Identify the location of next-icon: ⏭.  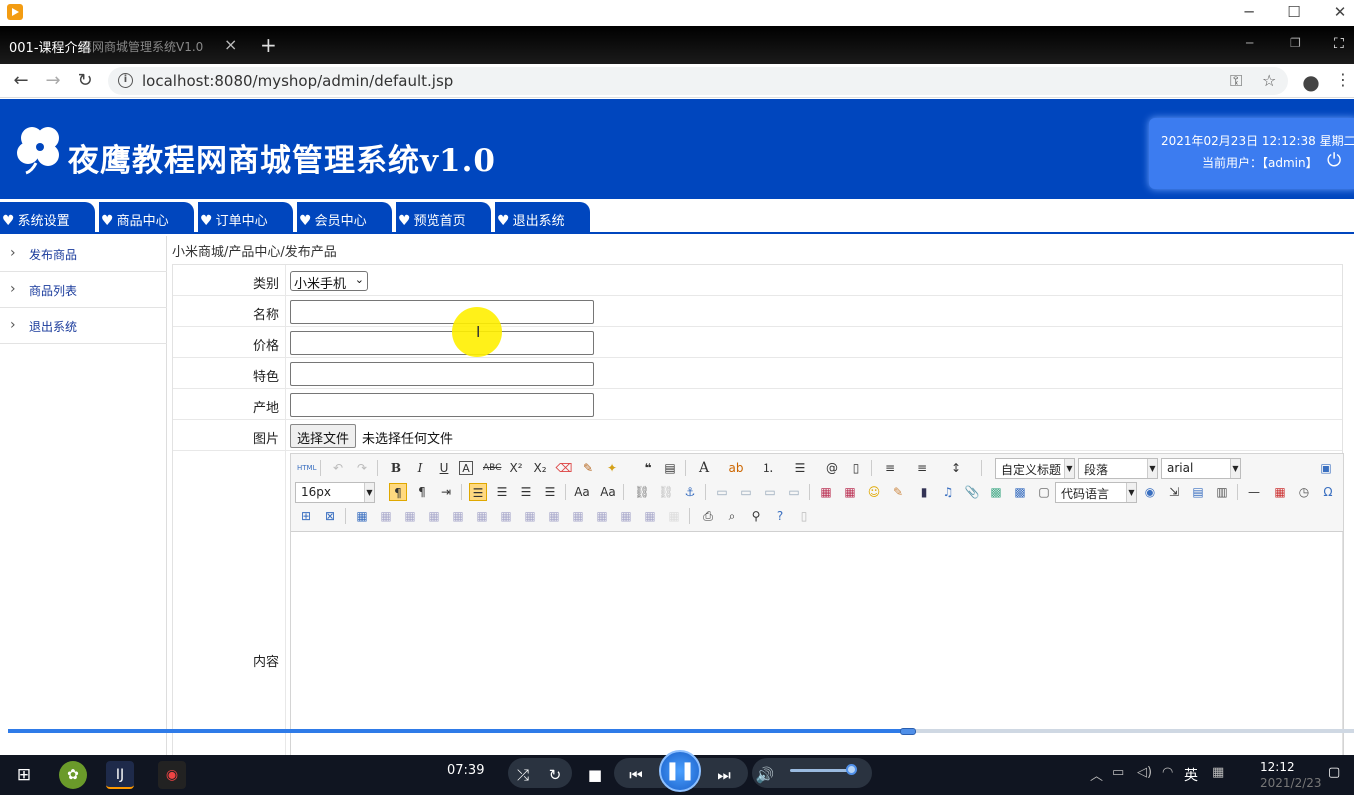
(724, 775).